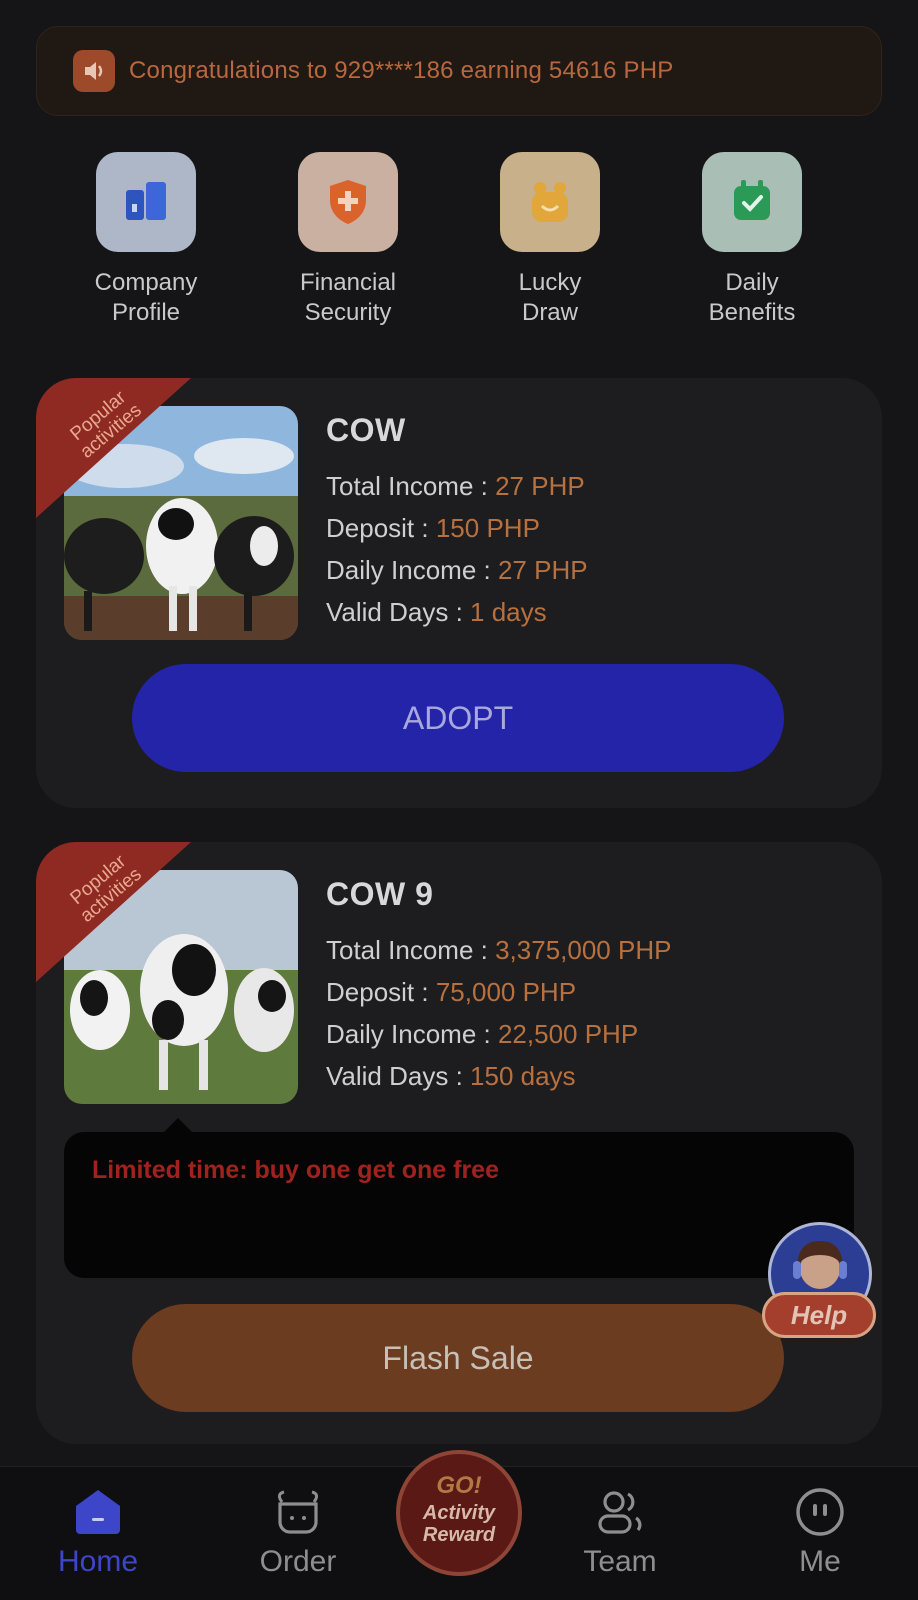  What do you see at coordinates (451, 992) in the screenshot?
I see `deposit-row: Deposit : 75,000 PHP` at bounding box center [451, 992].